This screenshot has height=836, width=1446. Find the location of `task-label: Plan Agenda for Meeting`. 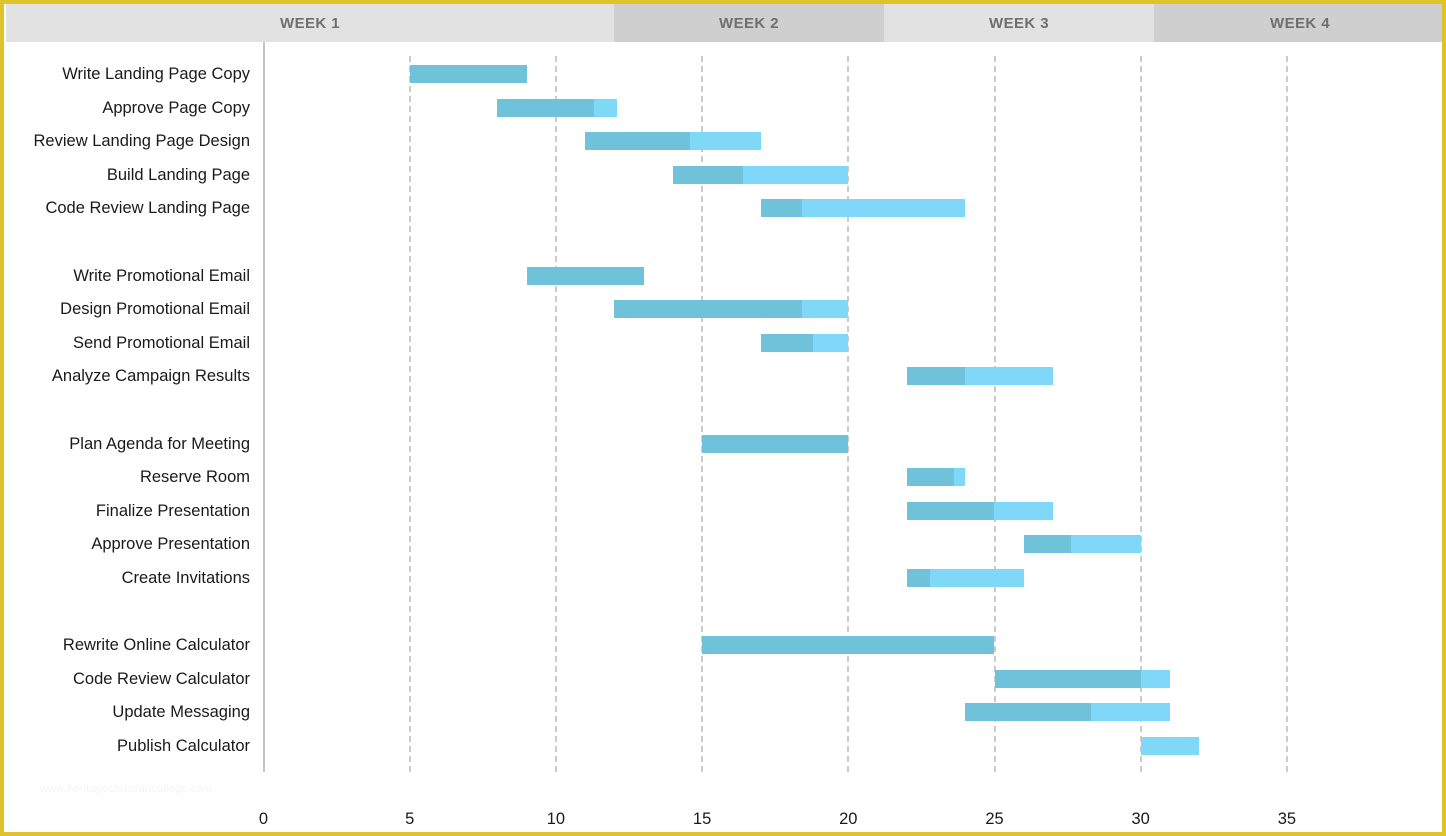

task-label: Plan Agenda for Meeting is located at coordinates (159, 443).